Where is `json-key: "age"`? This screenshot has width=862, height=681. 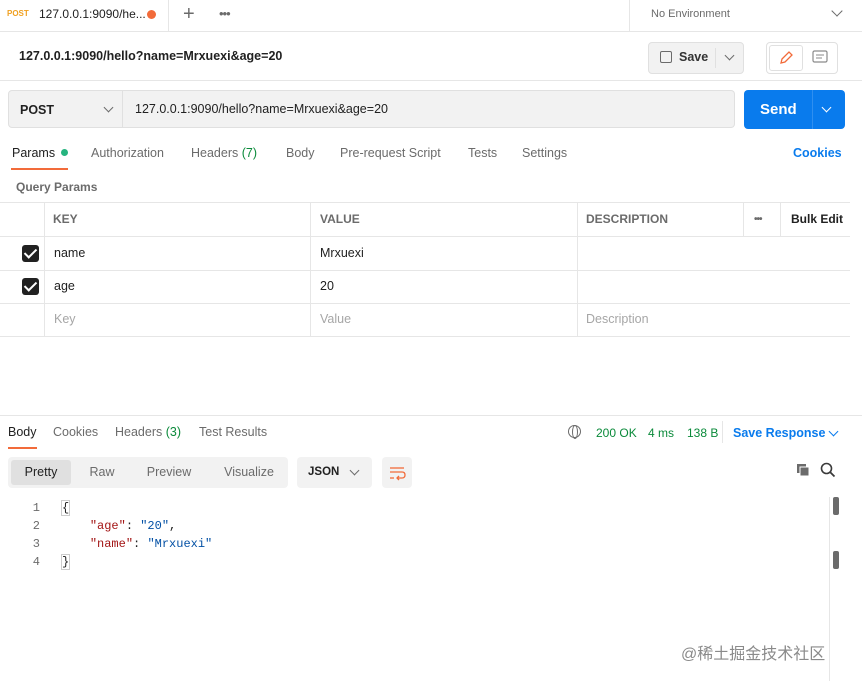
json-key: "age" is located at coordinates (107, 526).